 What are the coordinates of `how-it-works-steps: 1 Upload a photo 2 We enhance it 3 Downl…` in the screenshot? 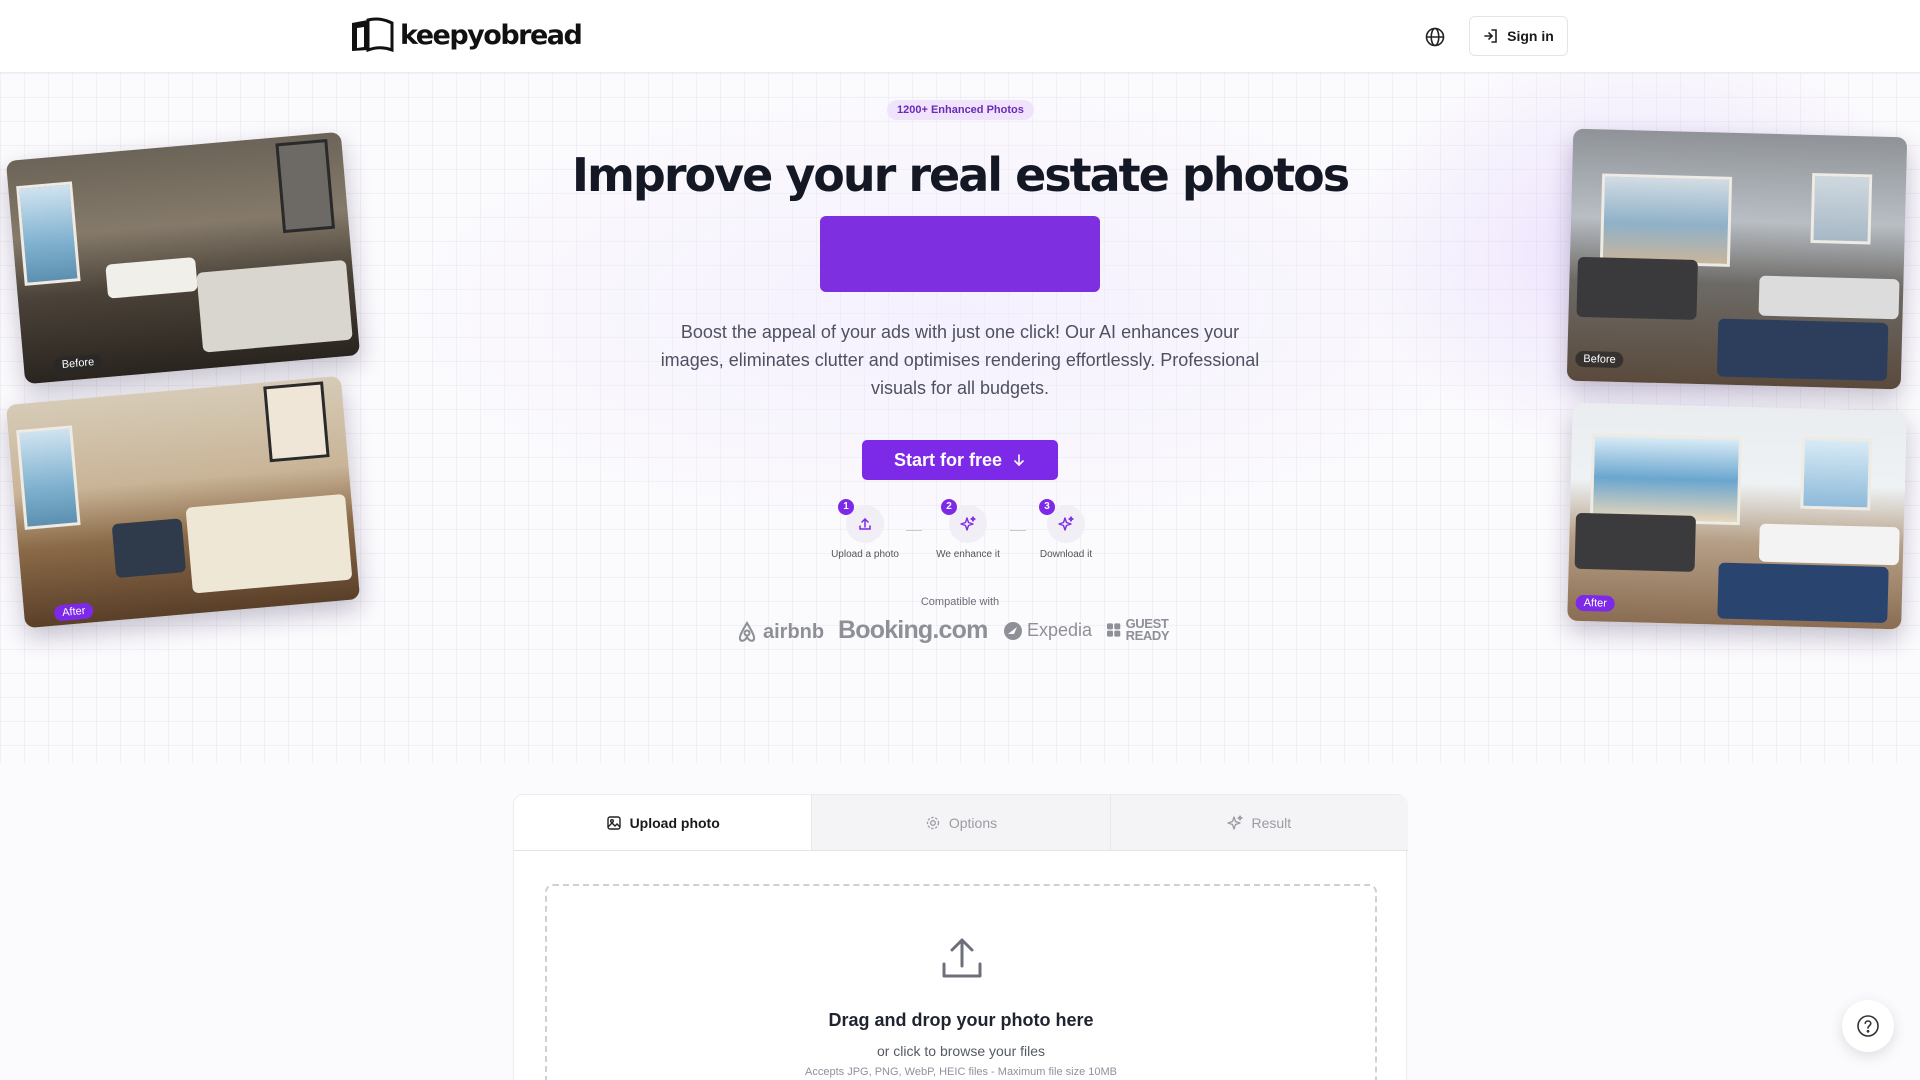 It's located at (960, 534).